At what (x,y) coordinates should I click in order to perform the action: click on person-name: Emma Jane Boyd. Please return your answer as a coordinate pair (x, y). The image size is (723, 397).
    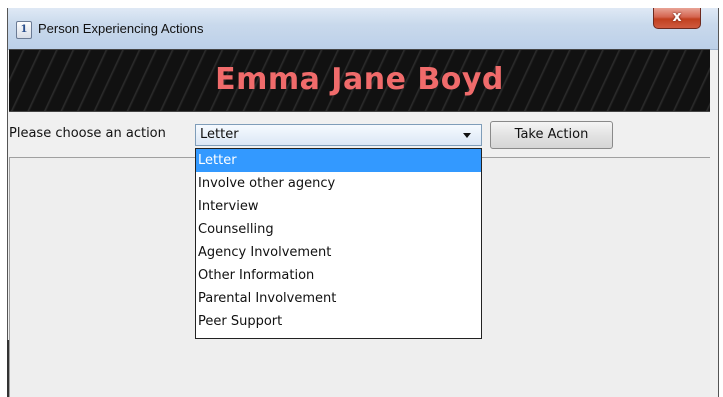
    Looking at the image, I should click on (359, 79).